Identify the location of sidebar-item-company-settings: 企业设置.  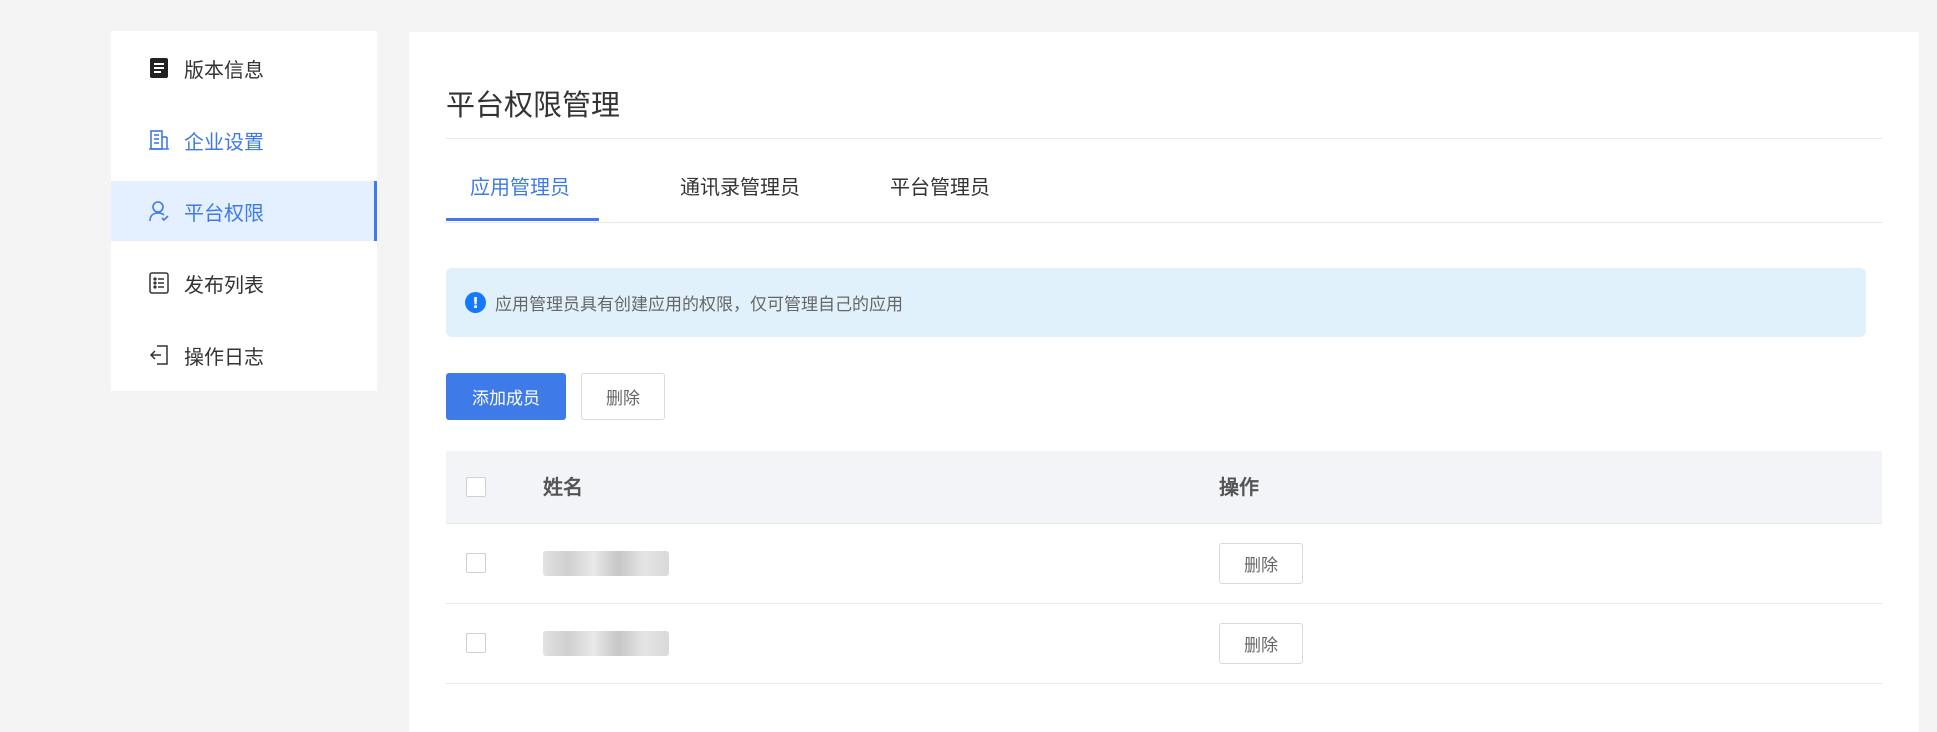
(244, 140).